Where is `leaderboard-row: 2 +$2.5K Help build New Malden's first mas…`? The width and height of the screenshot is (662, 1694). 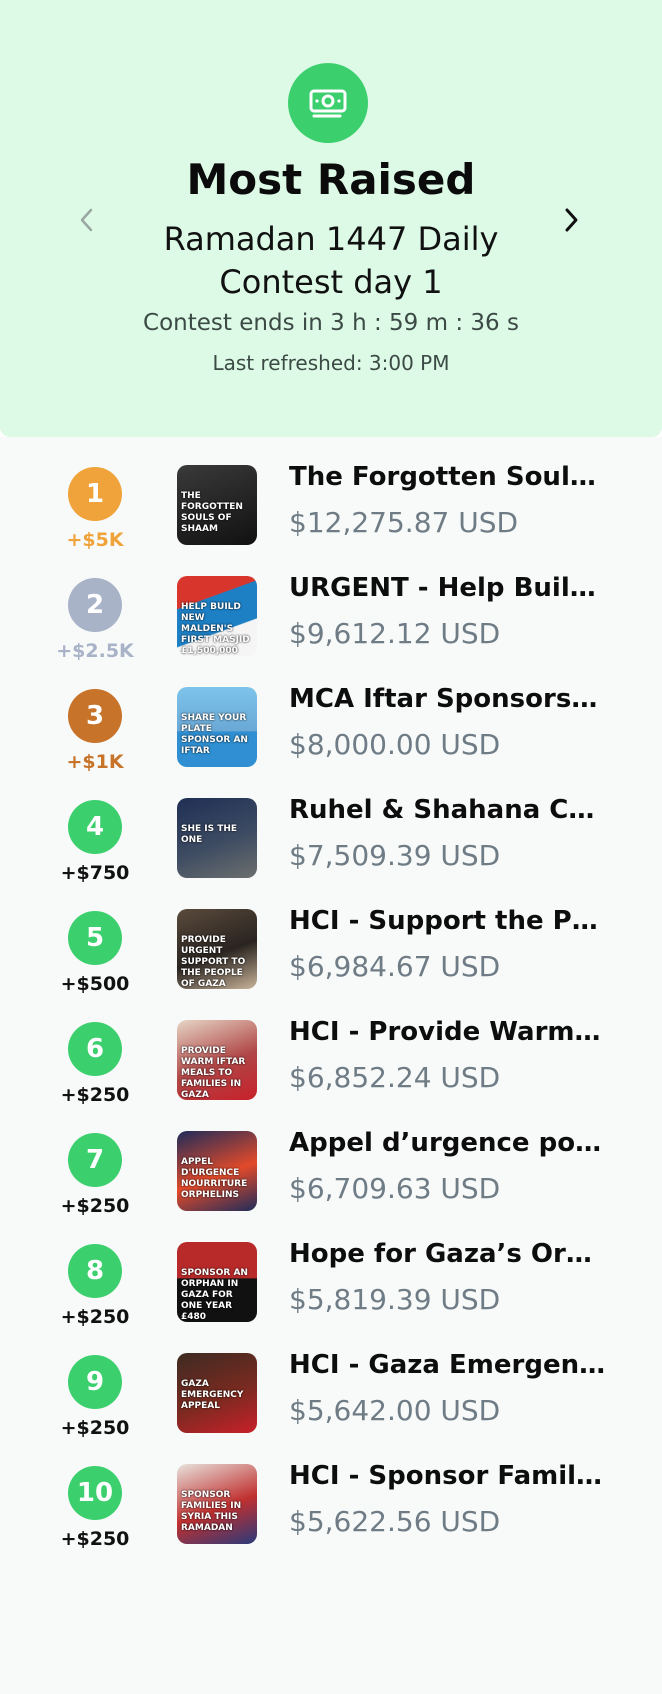 leaderboard-row: 2 +$2.5K Help build New Malden's first mas… is located at coordinates (331, 635).